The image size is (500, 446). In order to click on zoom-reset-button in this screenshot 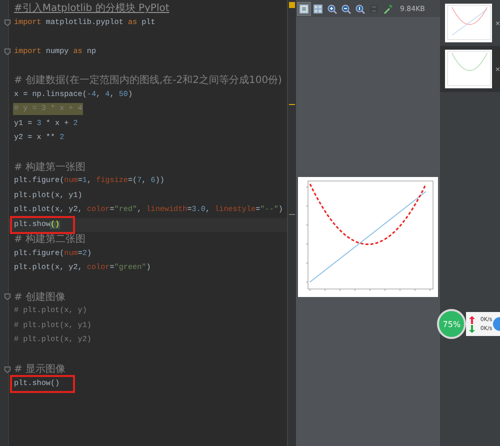, I will do `click(360, 8)`.